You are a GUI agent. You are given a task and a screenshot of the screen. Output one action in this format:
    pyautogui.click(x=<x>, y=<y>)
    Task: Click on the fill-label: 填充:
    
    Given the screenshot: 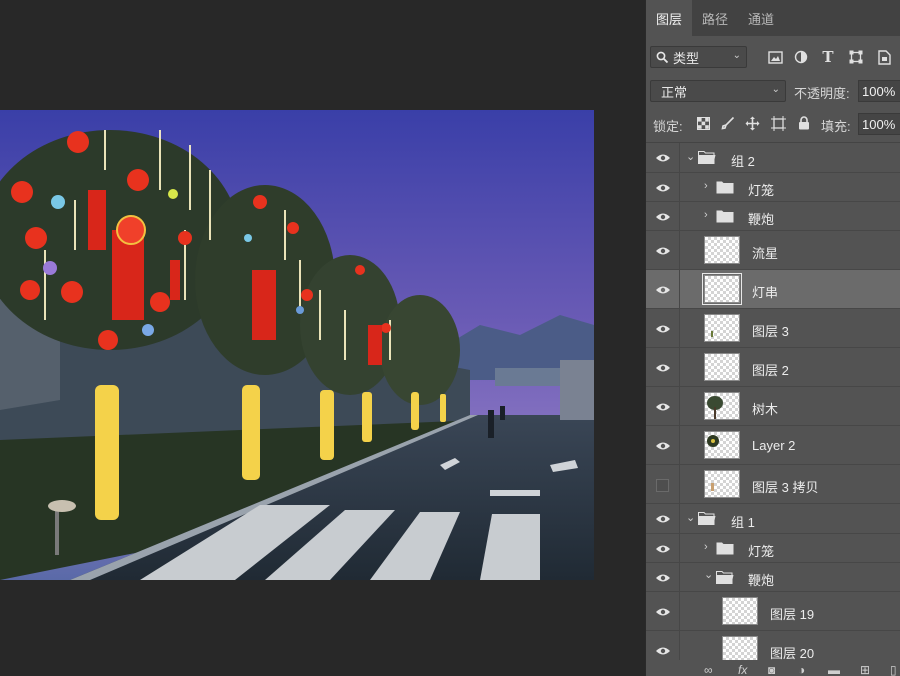 What is the action you would take?
    pyautogui.click(x=836, y=126)
    